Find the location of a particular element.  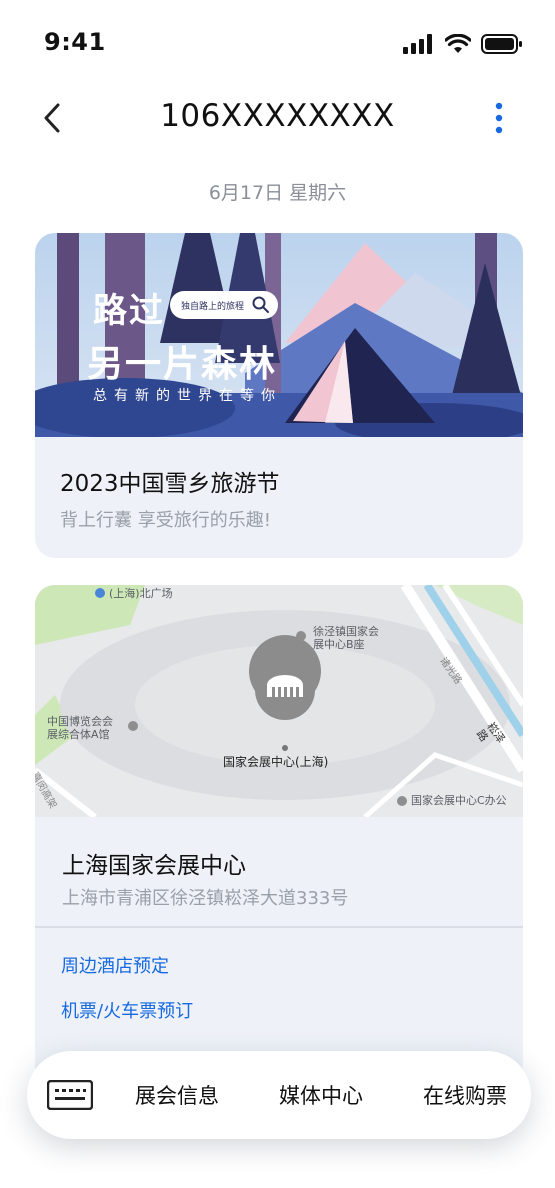

banner-search-text: 独自路上的旅程 is located at coordinates (213, 307).